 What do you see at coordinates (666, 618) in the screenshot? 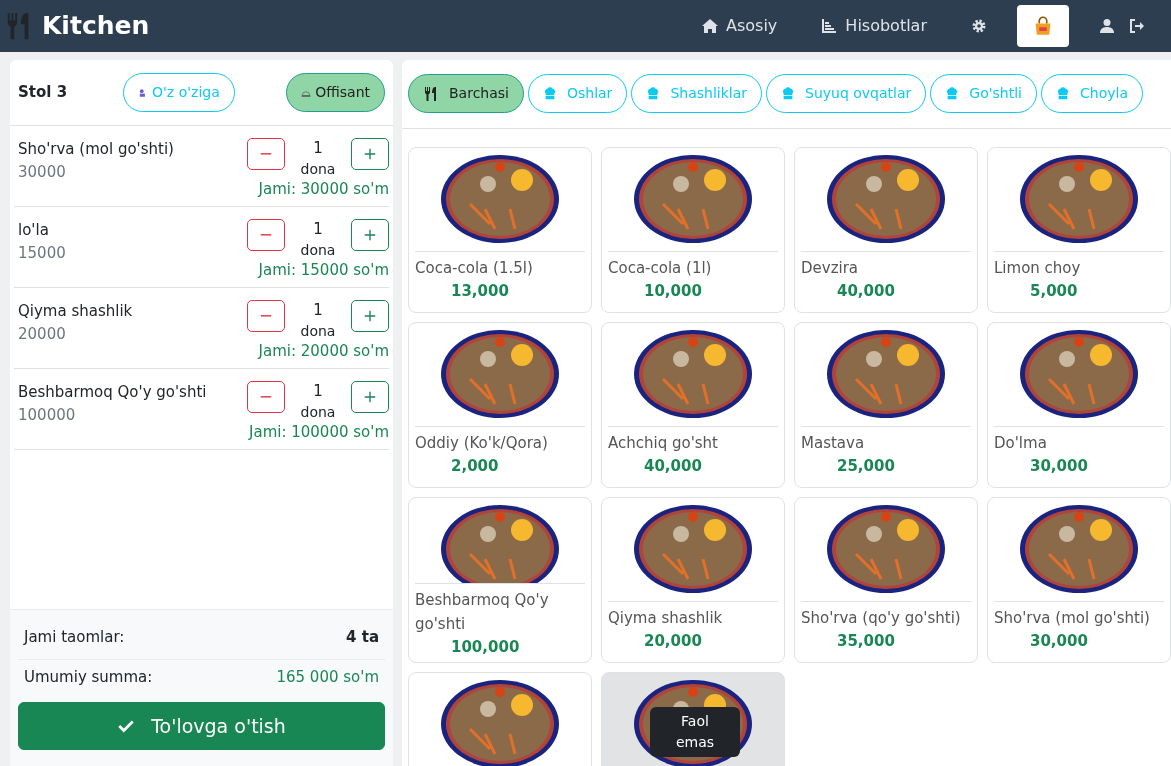
I see `dish-name: Qiyma shashlik` at bounding box center [666, 618].